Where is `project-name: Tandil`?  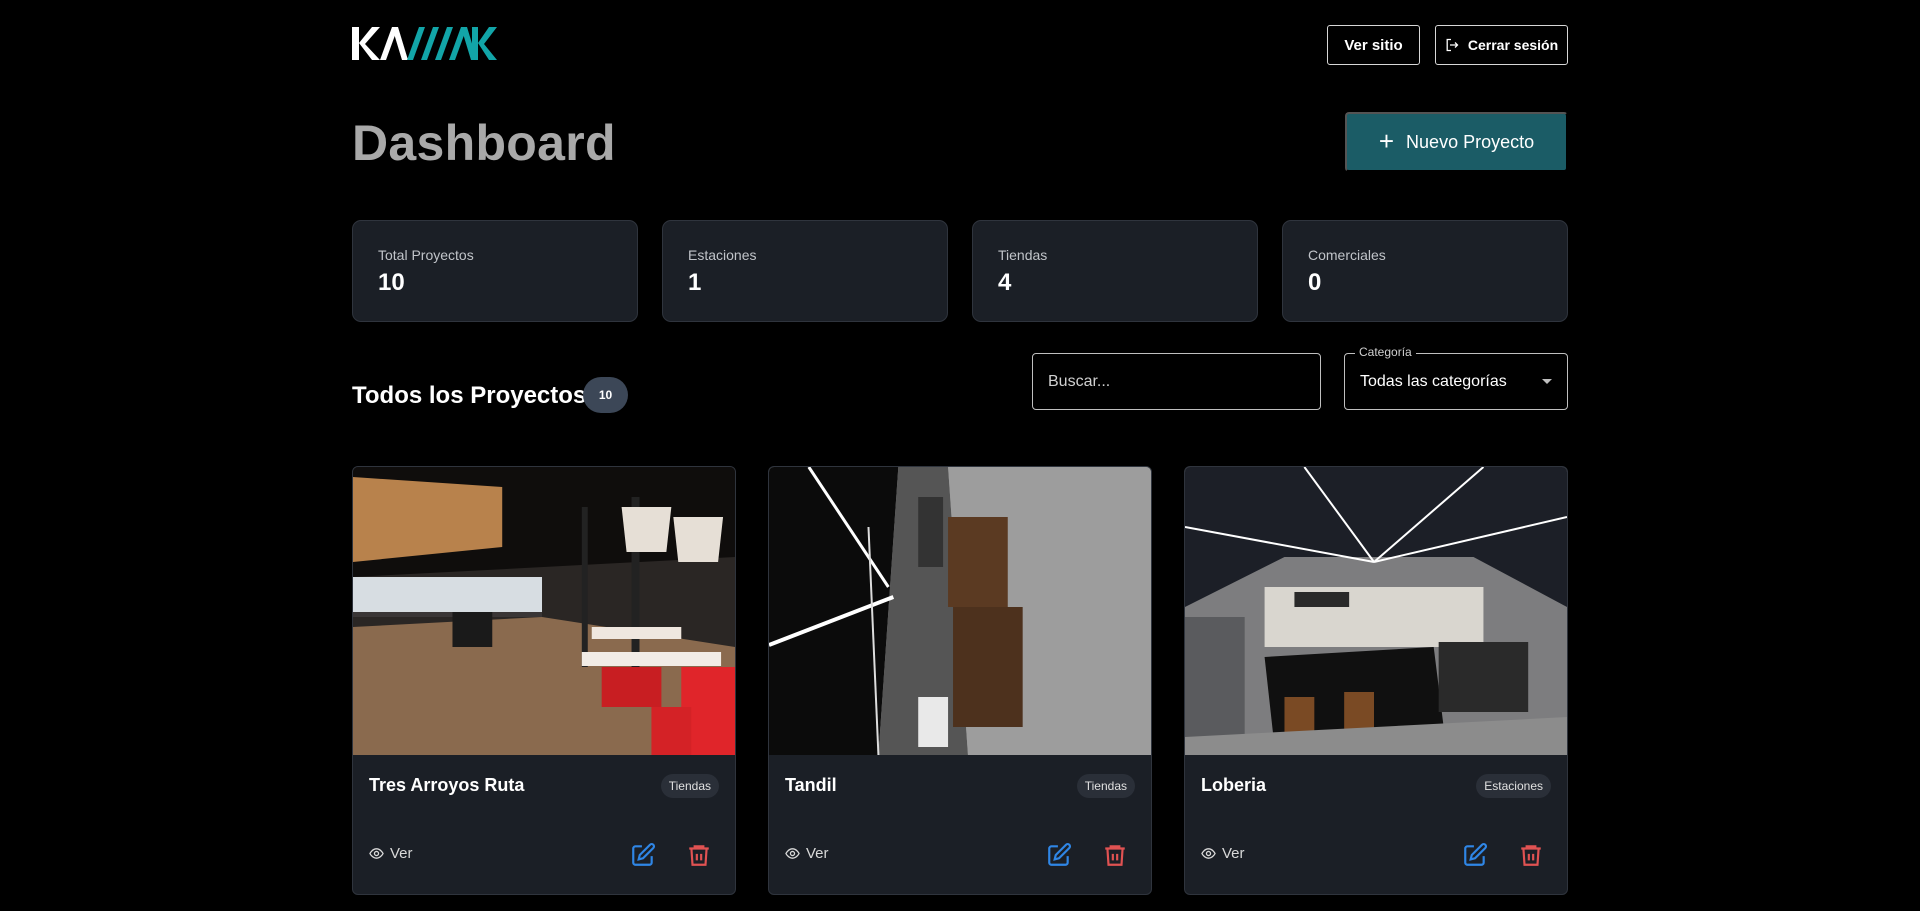
project-name: Tandil is located at coordinates (811, 785).